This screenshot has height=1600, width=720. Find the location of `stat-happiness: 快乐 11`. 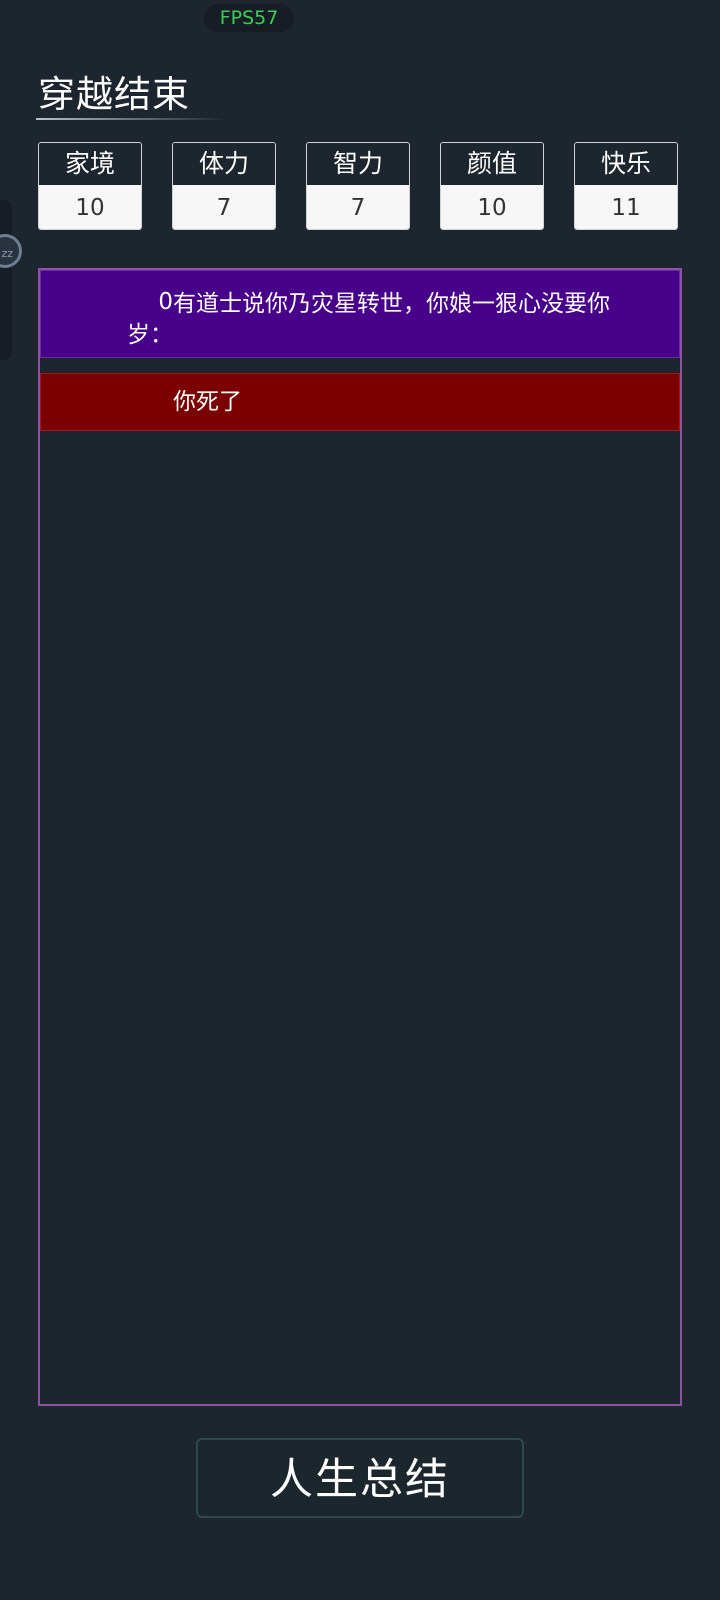

stat-happiness: 快乐 11 is located at coordinates (626, 186).